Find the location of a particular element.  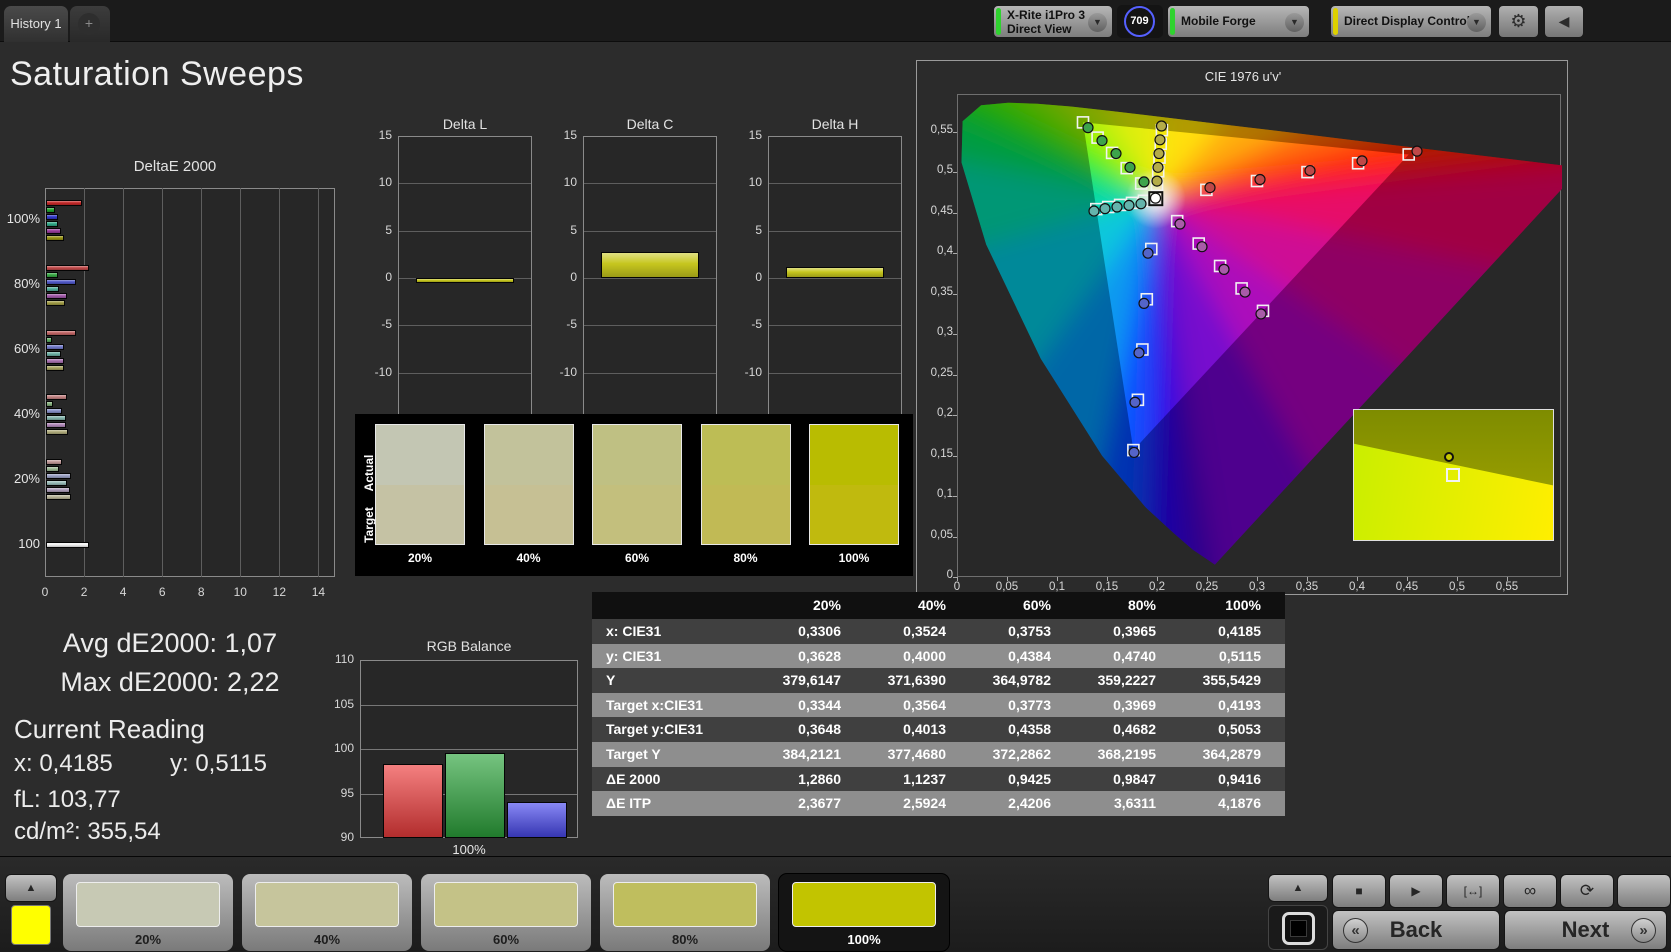

table-header-cell: 80% is located at coordinates (1141, 605).